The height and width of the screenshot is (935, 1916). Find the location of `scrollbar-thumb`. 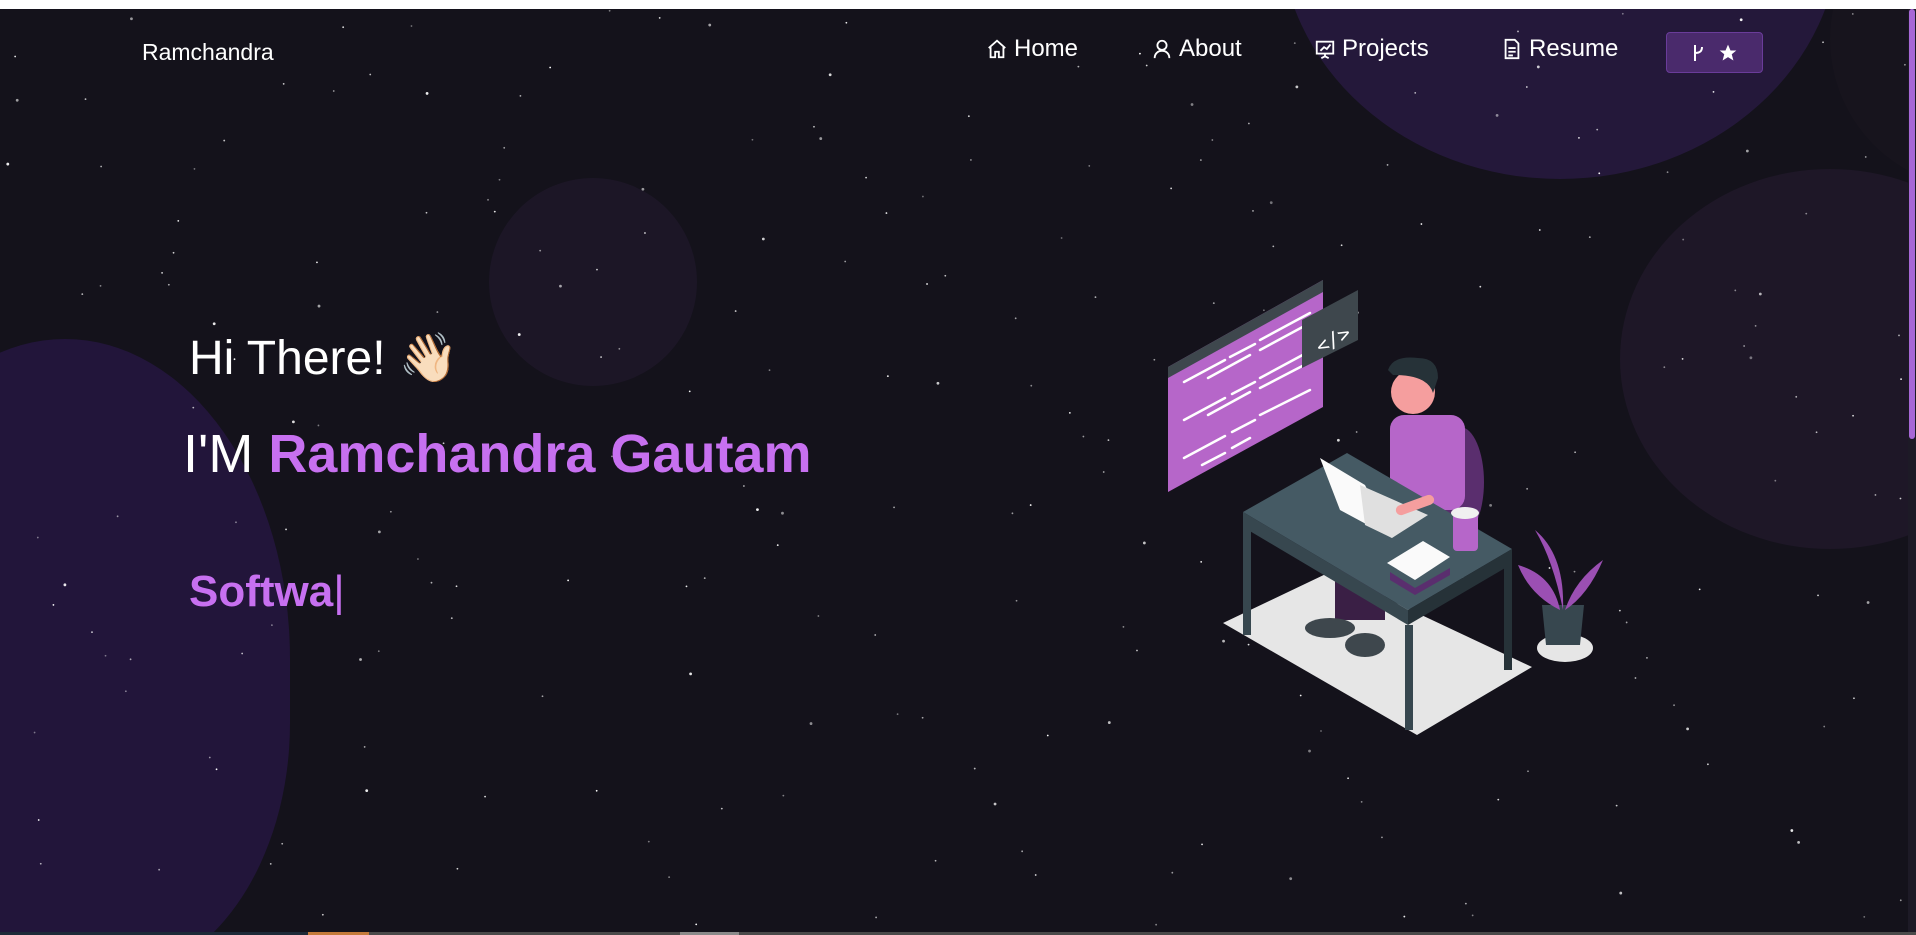

scrollbar-thumb is located at coordinates (1912, 224).